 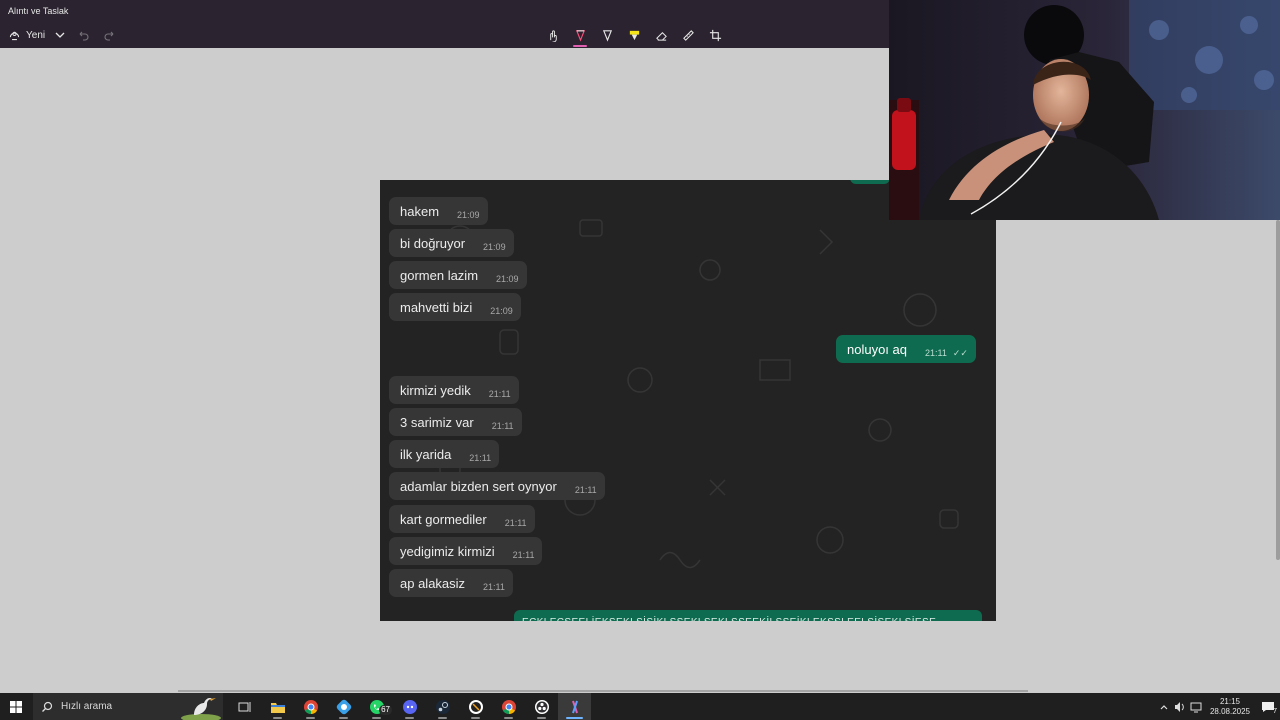 What do you see at coordinates (83, 35) in the screenshot?
I see `undo-icon` at bounding box center [83, 35].